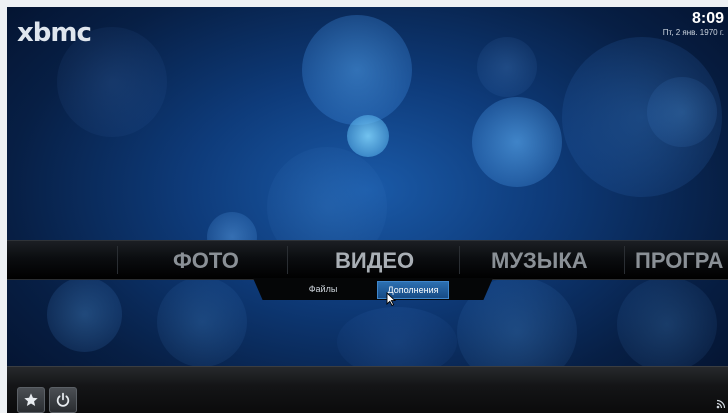 The height and width of the screenshot is (413, 728). I want to click on clock: 8:09 Пт, 2 янв. 1970 г., so click(693, 24).